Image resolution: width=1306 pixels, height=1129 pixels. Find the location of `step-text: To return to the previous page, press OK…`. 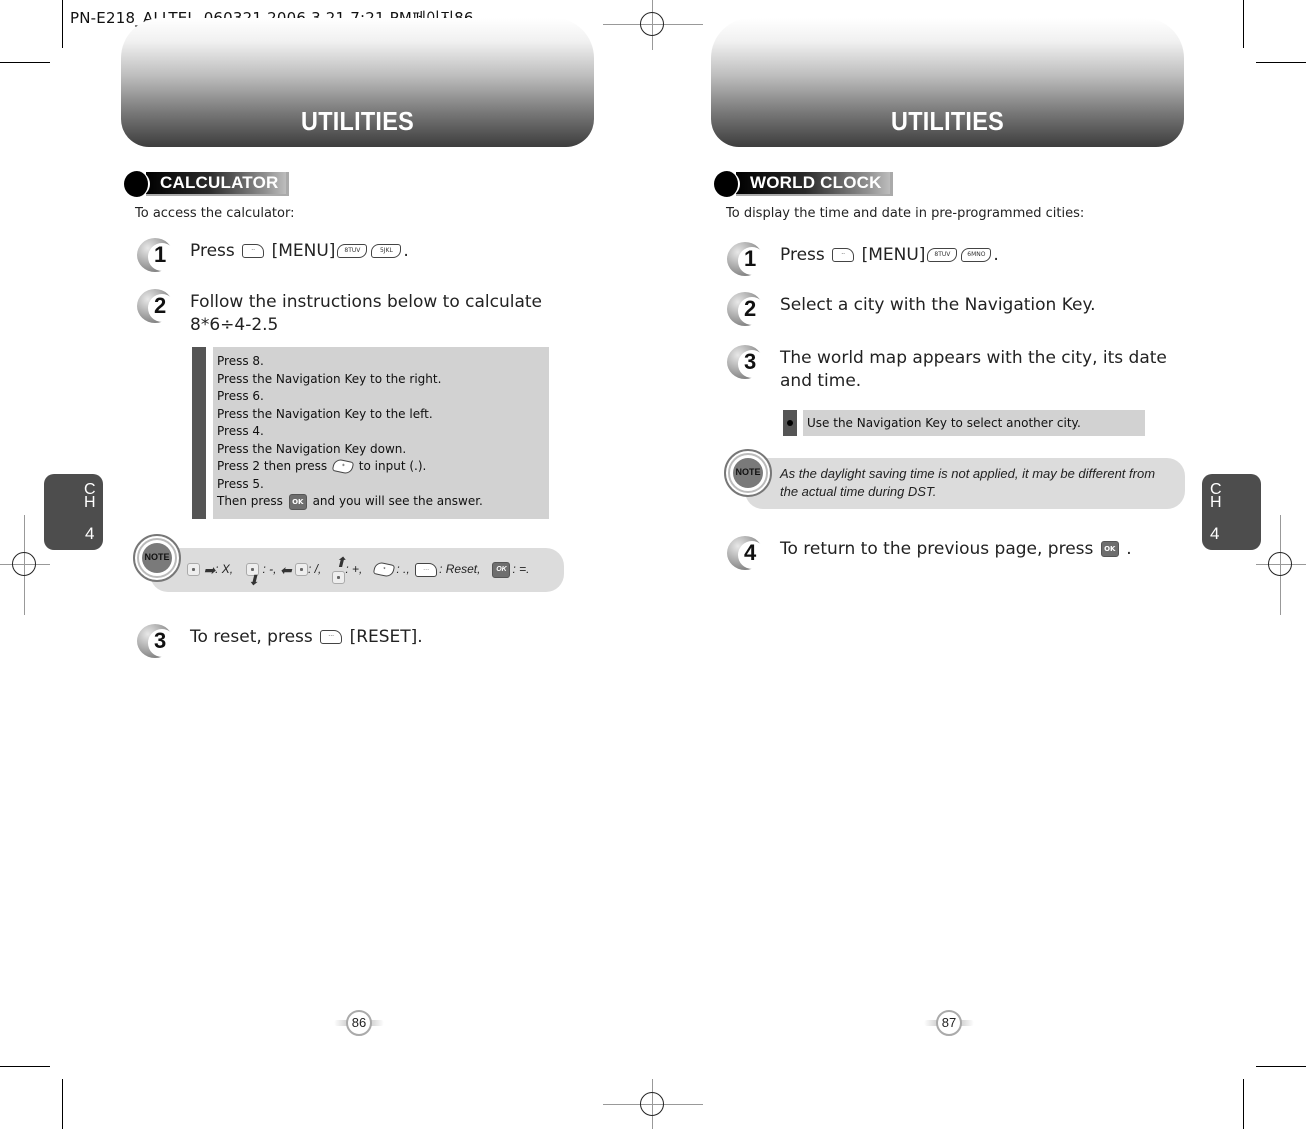

step-text: To return to the previous page, press OK… is located at coordinates (956, 548).